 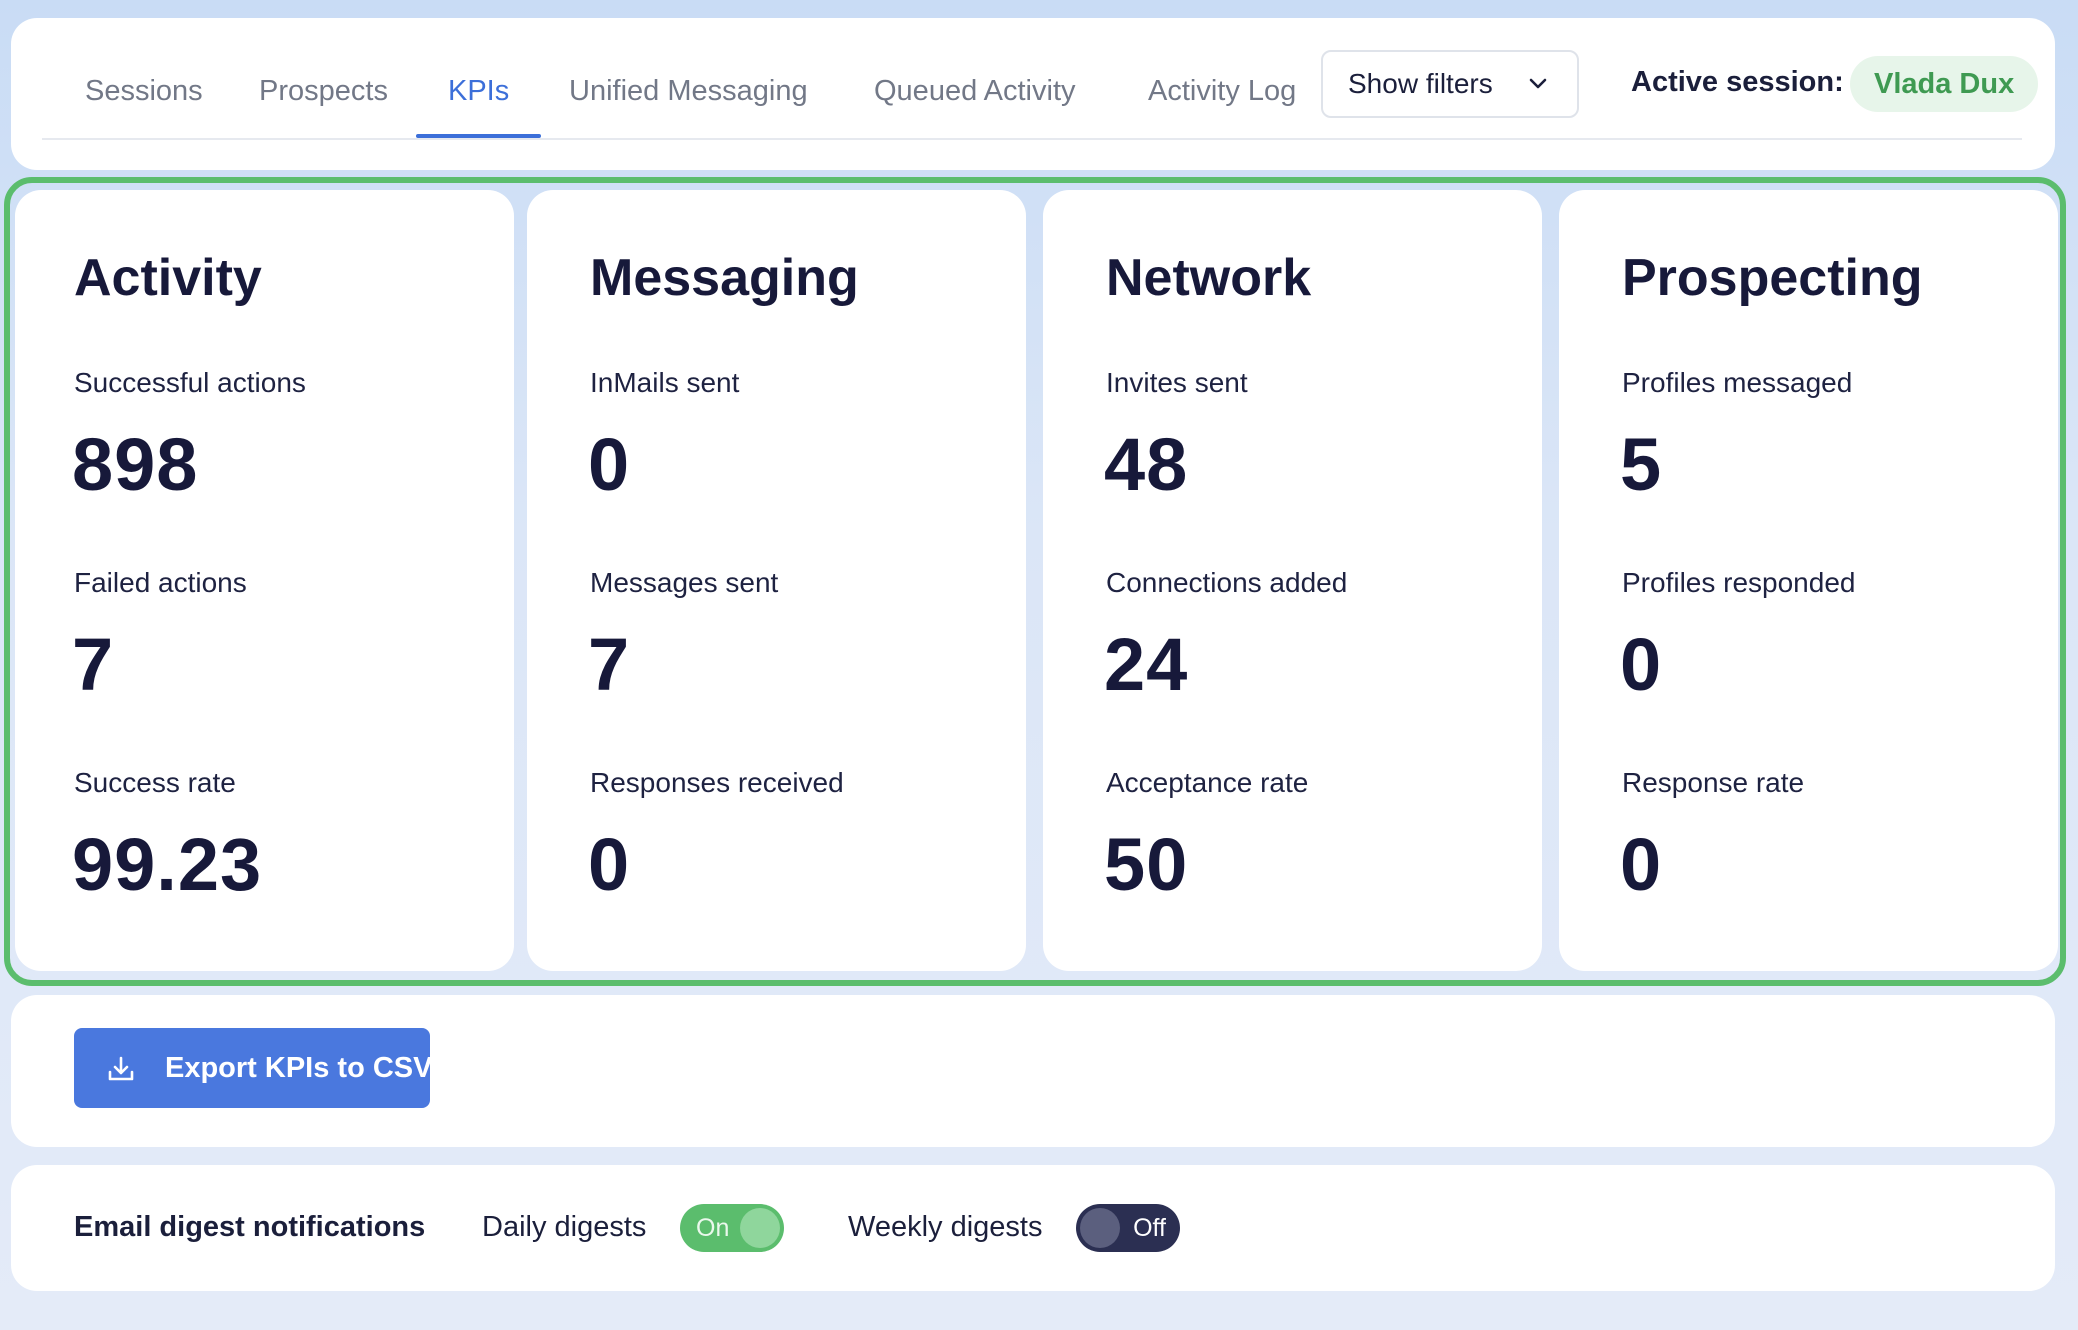 I want to click on email-digest-title: Email digest notifications, so click(x=250, y=1227).